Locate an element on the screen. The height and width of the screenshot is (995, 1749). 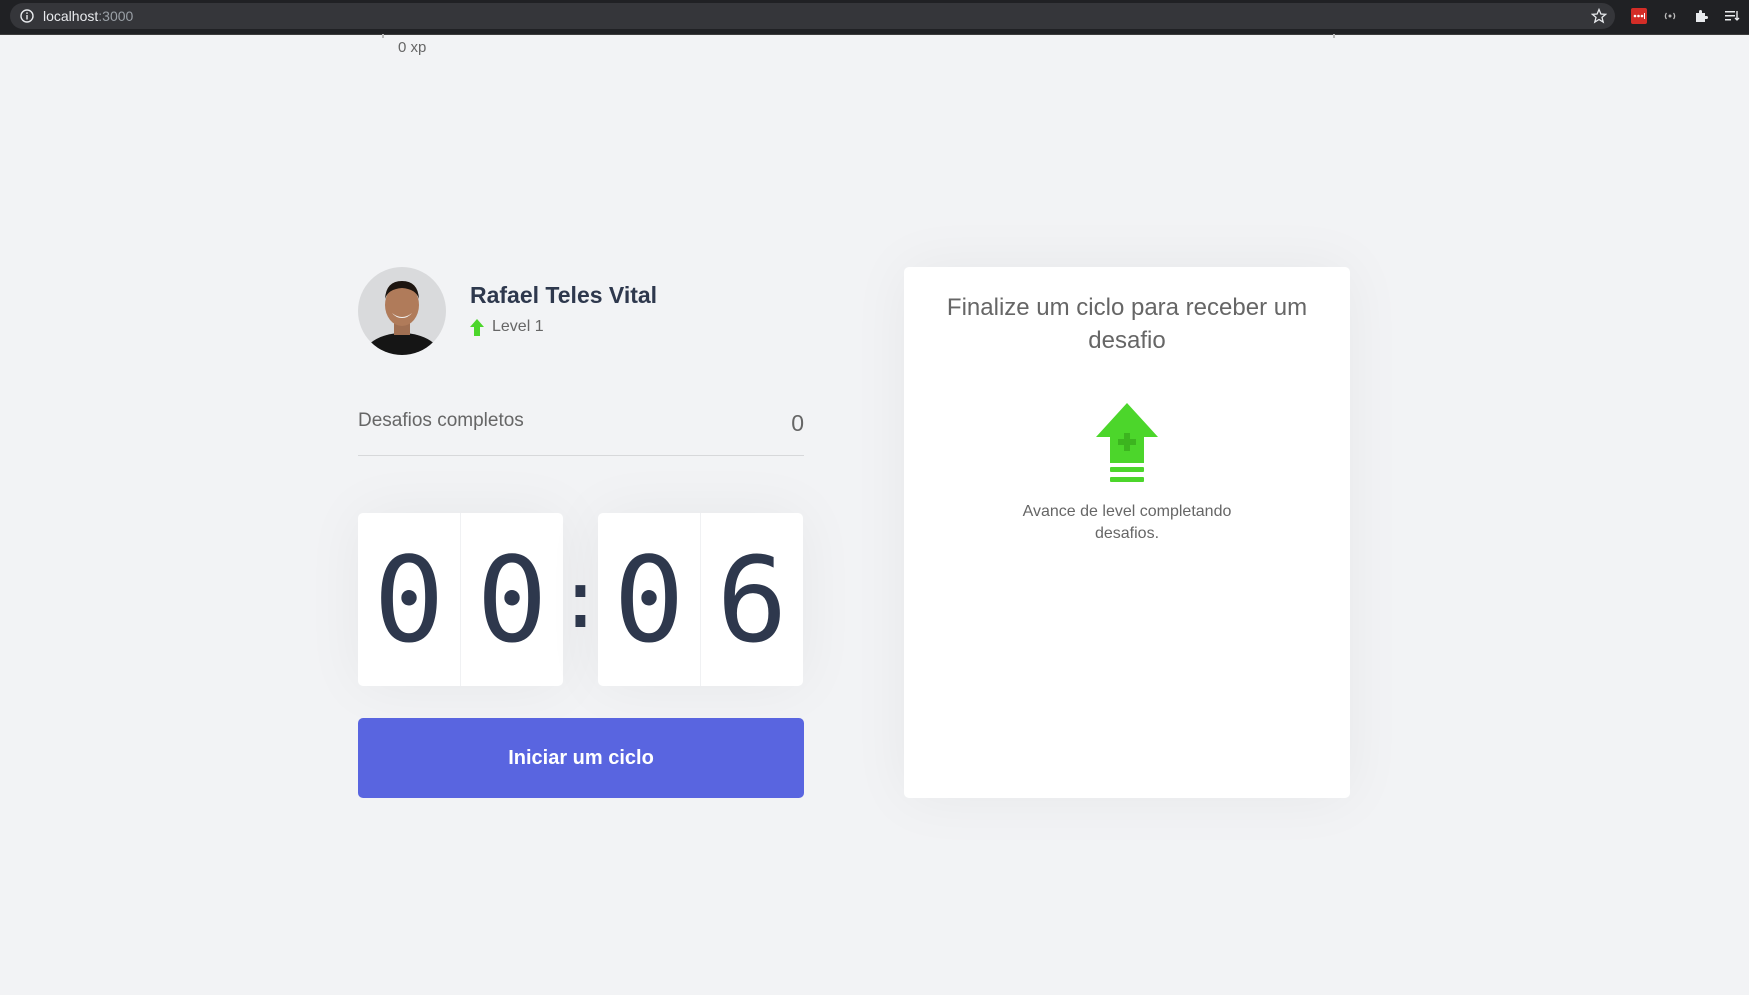
countdown-seconds: 0 6 is located at coordinates (700, 599).